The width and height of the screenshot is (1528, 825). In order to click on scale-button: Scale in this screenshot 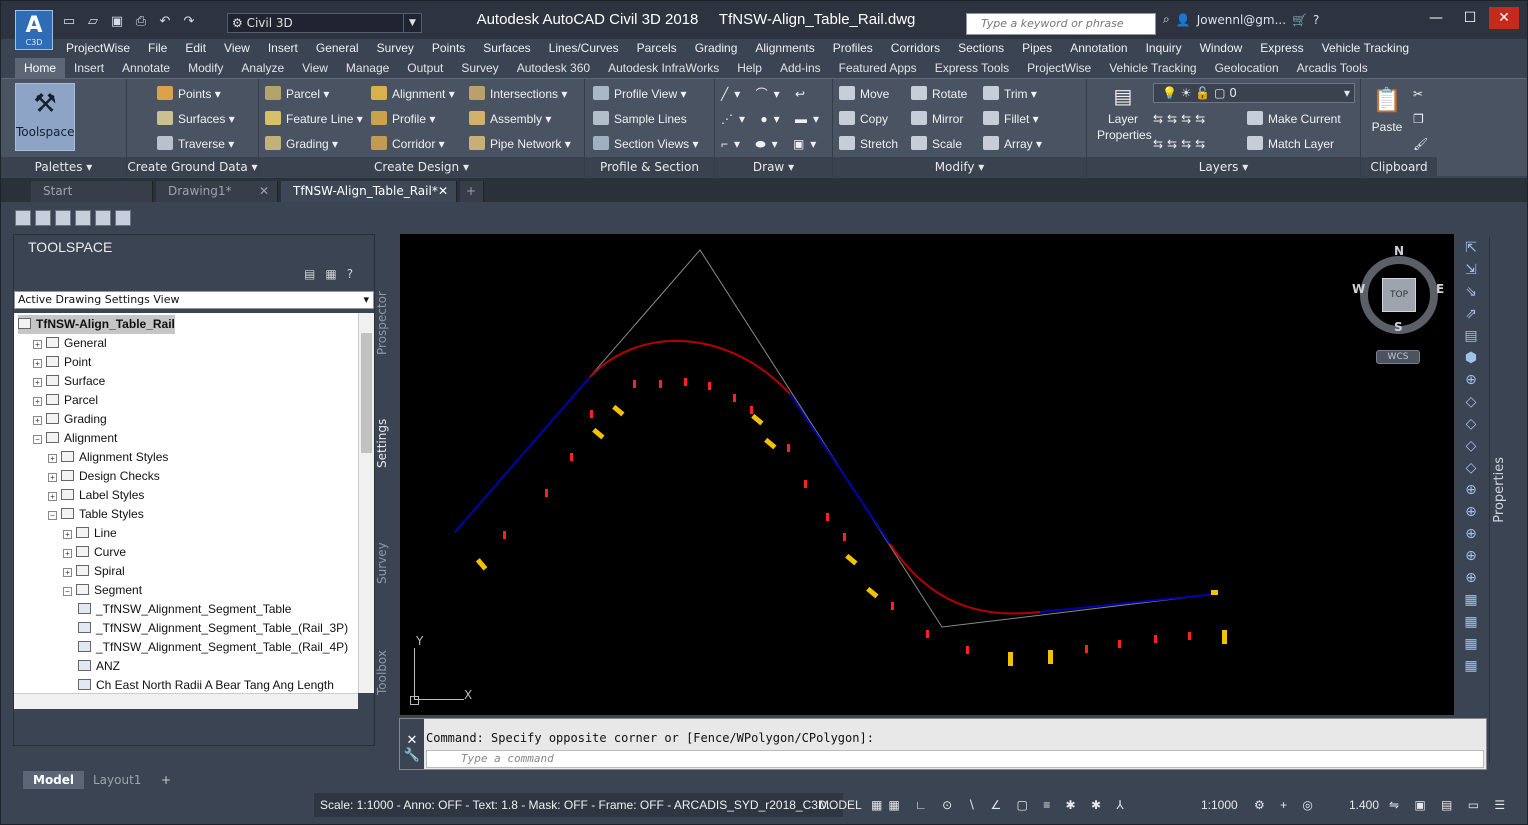, I will do `click(936, 144)`.